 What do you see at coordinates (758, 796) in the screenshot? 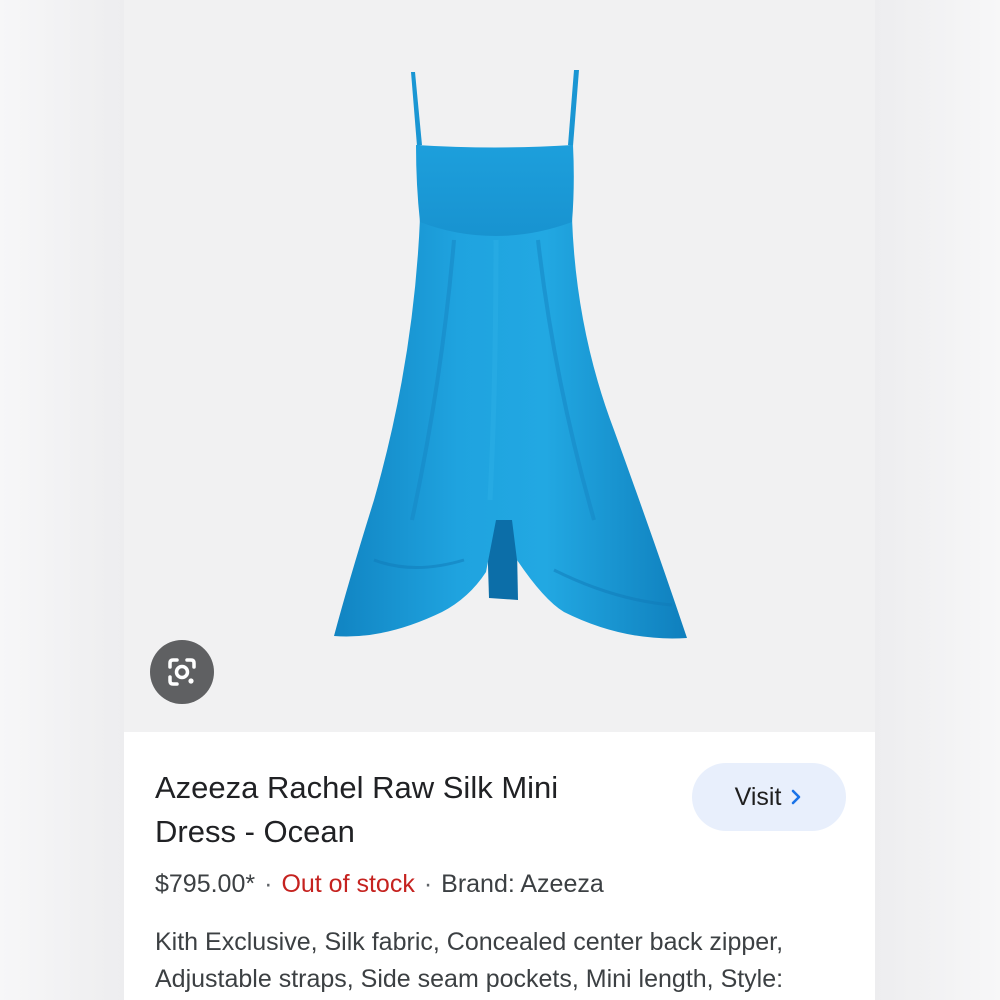
I see `visit-button-label: Visit` at bounding box center [758, 796].